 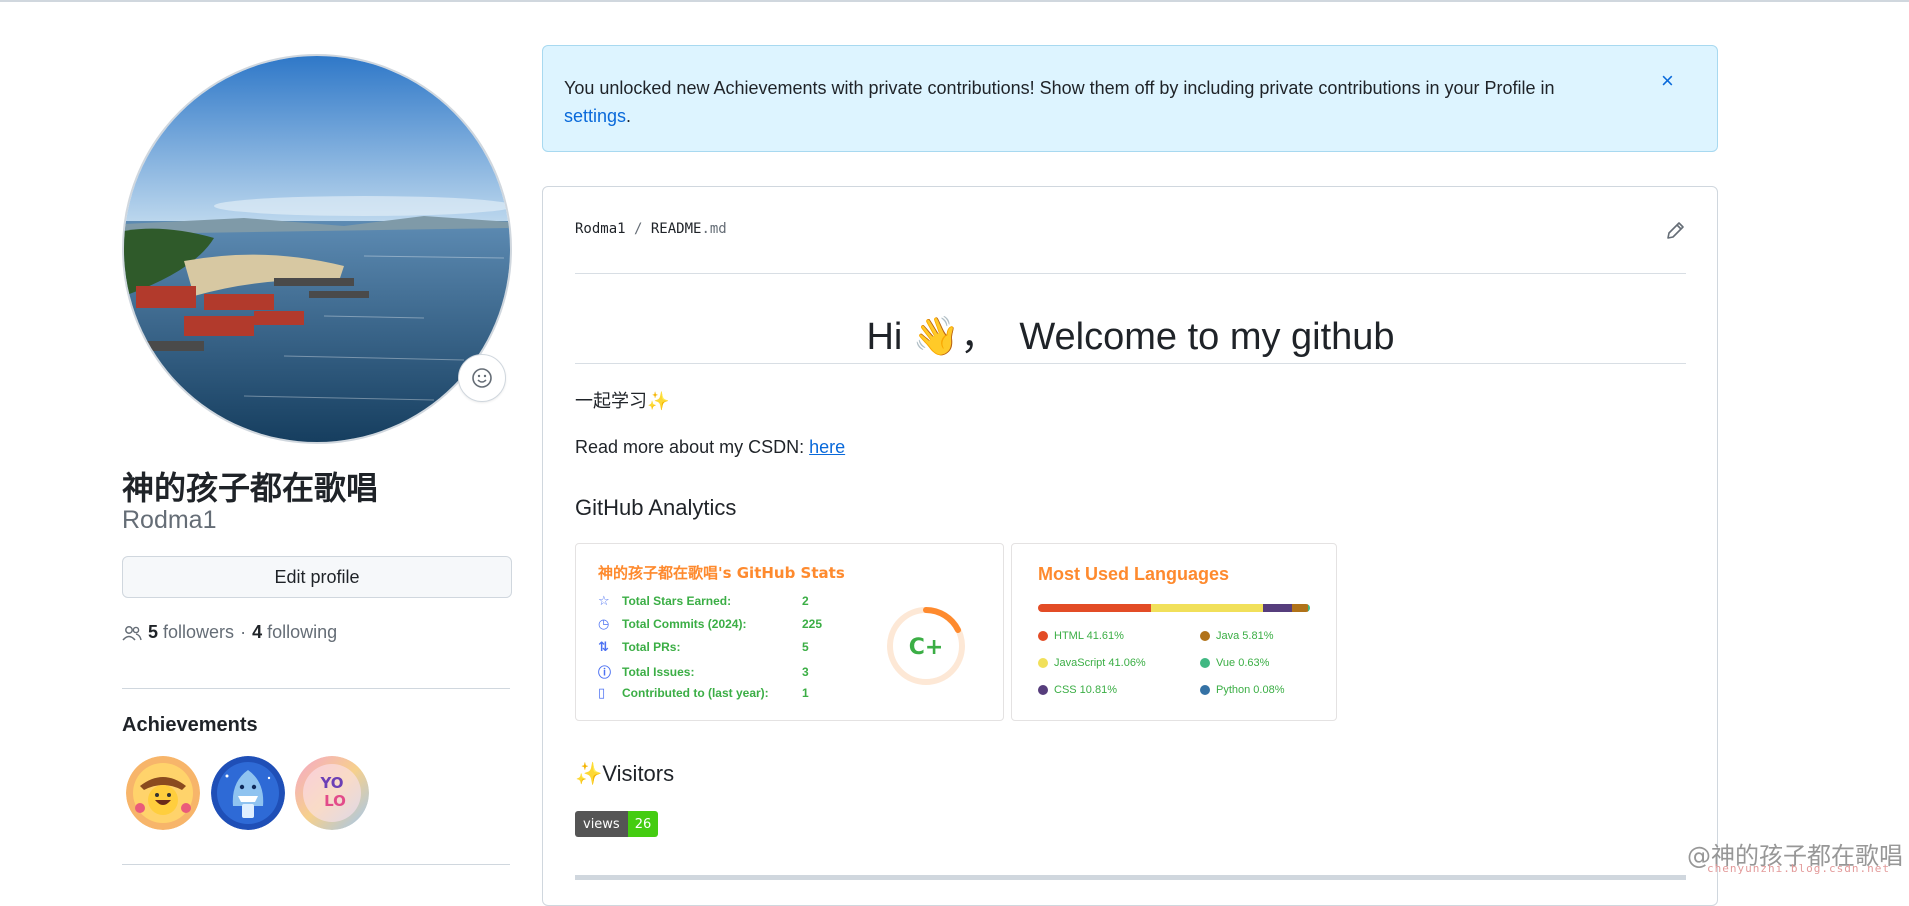 I want to click on smiley-icon, so click(x=482, y=378).